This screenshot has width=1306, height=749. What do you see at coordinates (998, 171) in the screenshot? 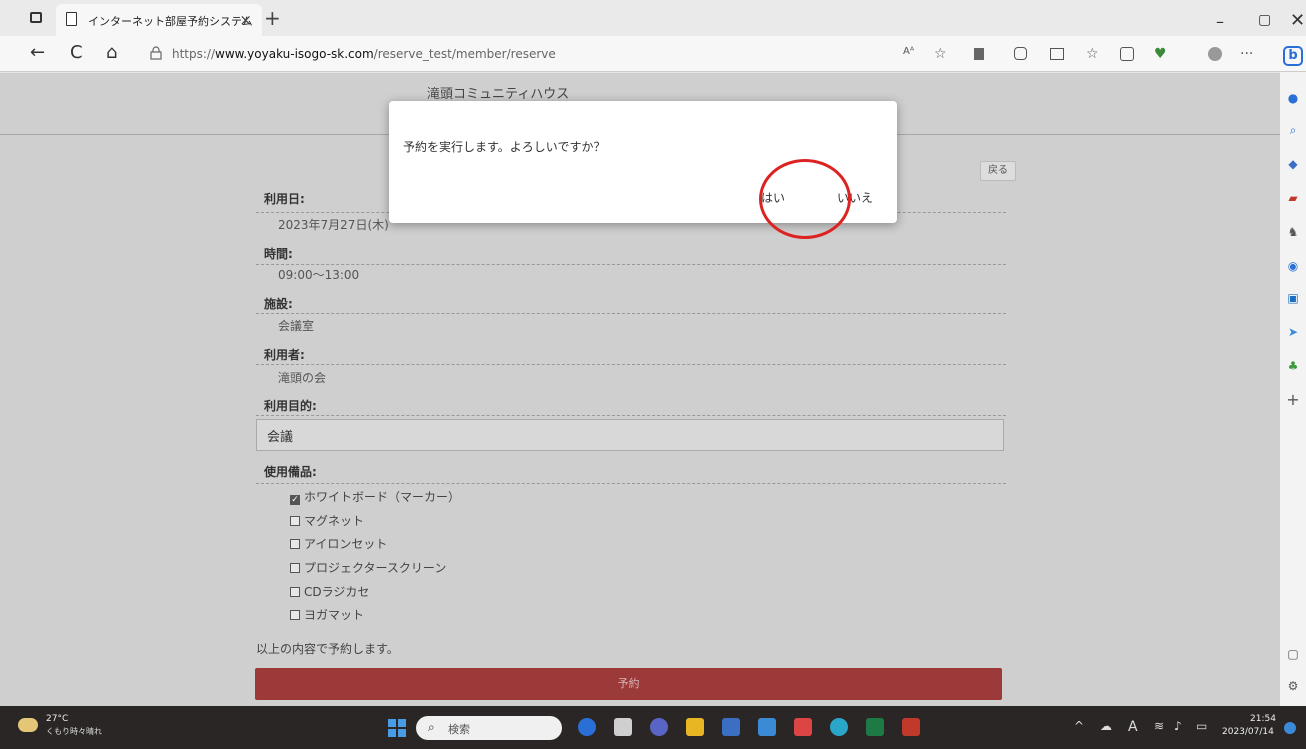
I see `back-button: 戻る` at bounding box center [998, 171].